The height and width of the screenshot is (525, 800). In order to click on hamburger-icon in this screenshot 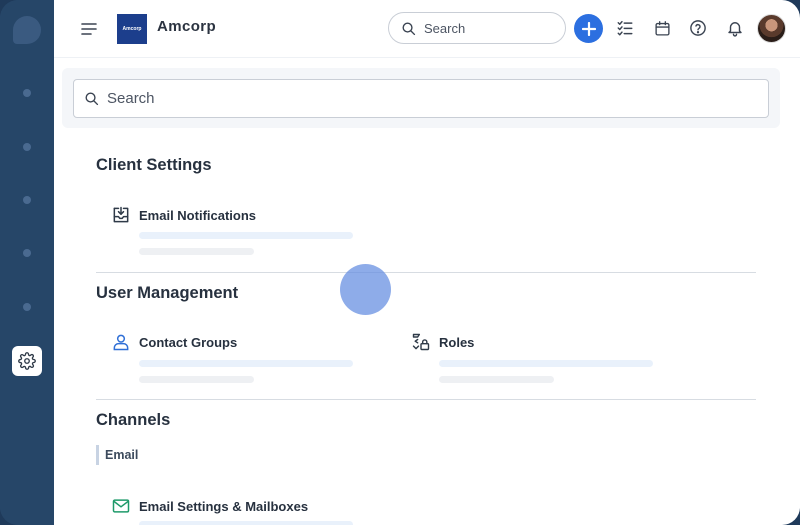, I will do `click(89, 29)`.